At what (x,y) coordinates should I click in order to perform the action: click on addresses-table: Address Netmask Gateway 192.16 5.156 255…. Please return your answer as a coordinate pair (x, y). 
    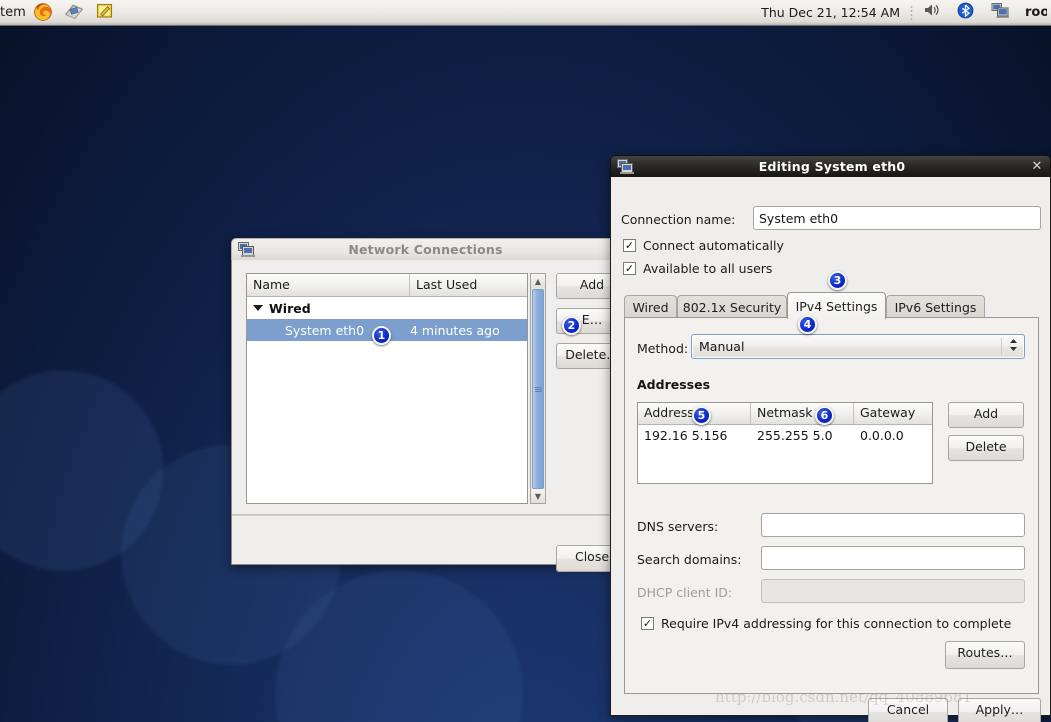
    Looking at the image, I should click on (785, 443).